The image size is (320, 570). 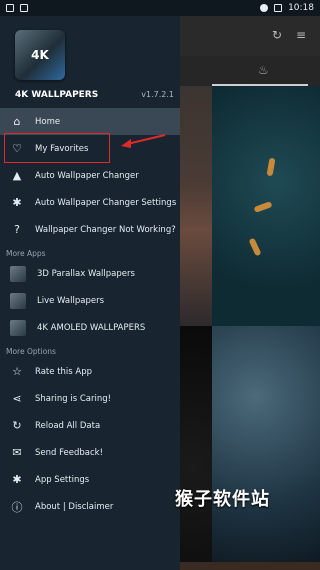 I want to click on info-icon: ⓘ, so click(x=17, y=507).